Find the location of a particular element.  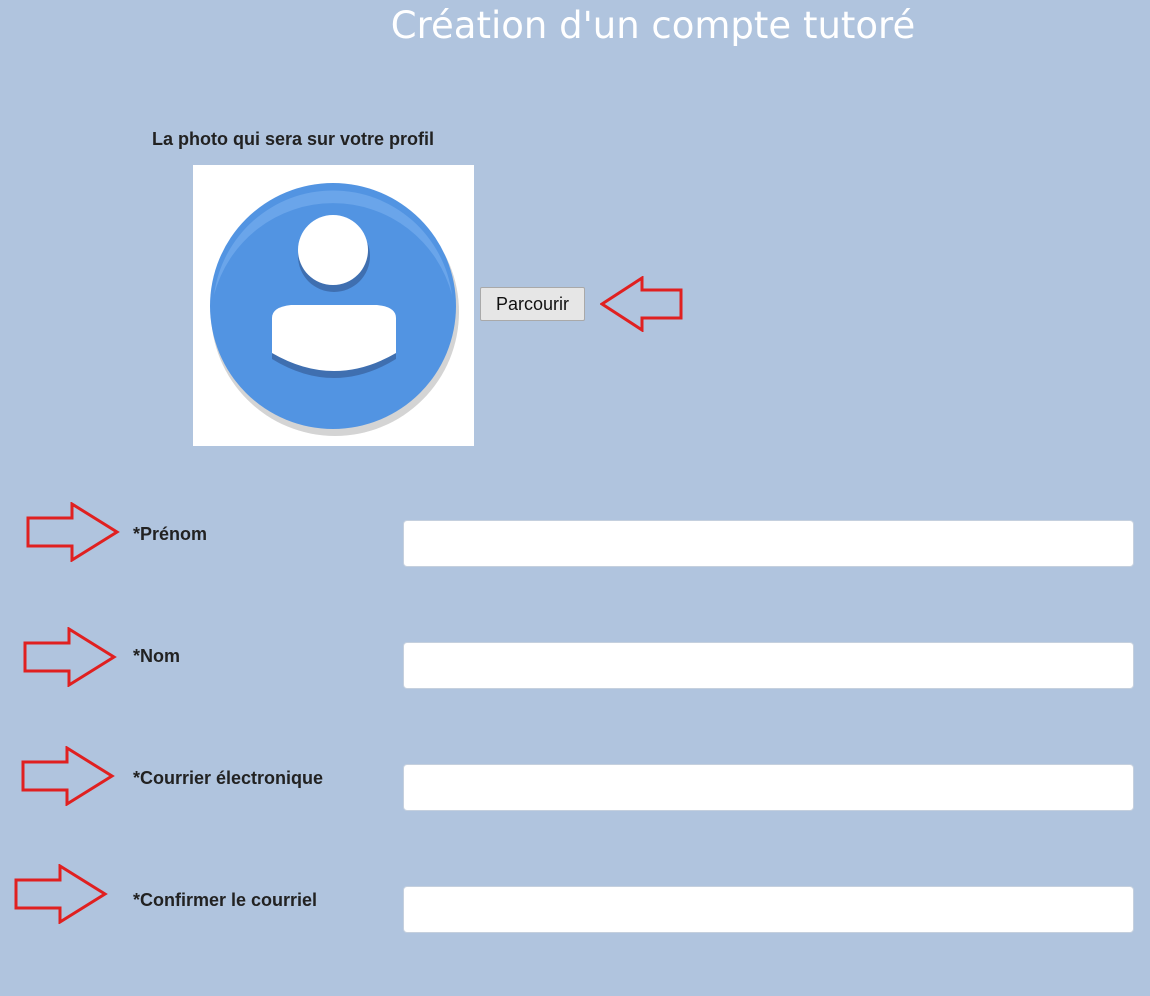

email-label: *Courrier électronique is located at coordinates (228, 778).